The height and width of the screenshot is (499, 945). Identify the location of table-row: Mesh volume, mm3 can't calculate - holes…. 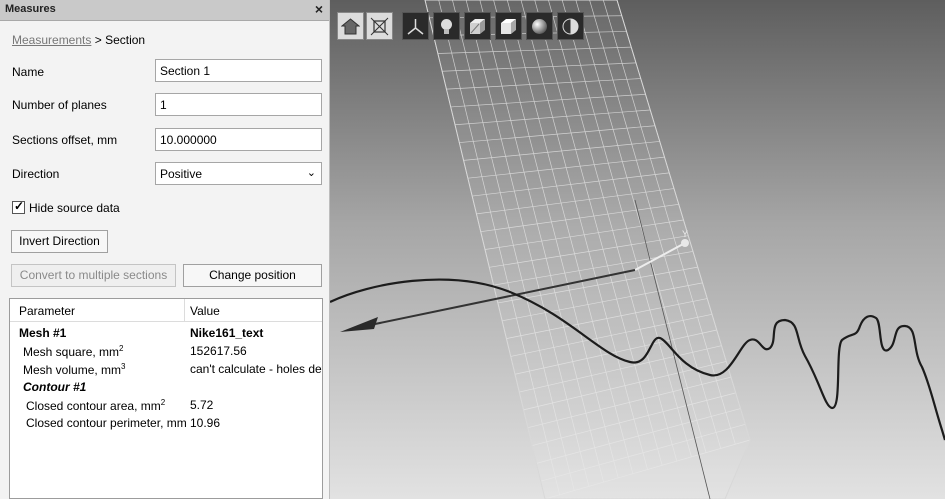
(166, 369).